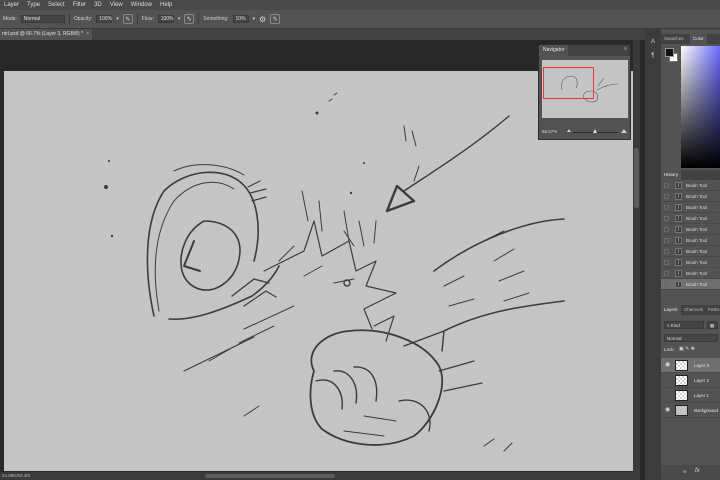 The width and height of the screenshot is (720, 480). What do you see at coordinates (697, 471) in the screenshot?
I see `fx-icon: fx` at bounding box center [697, 471].